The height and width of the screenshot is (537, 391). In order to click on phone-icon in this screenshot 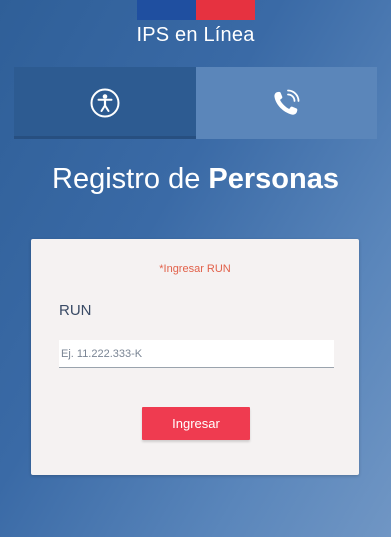, I will do `click(286, 103)`.